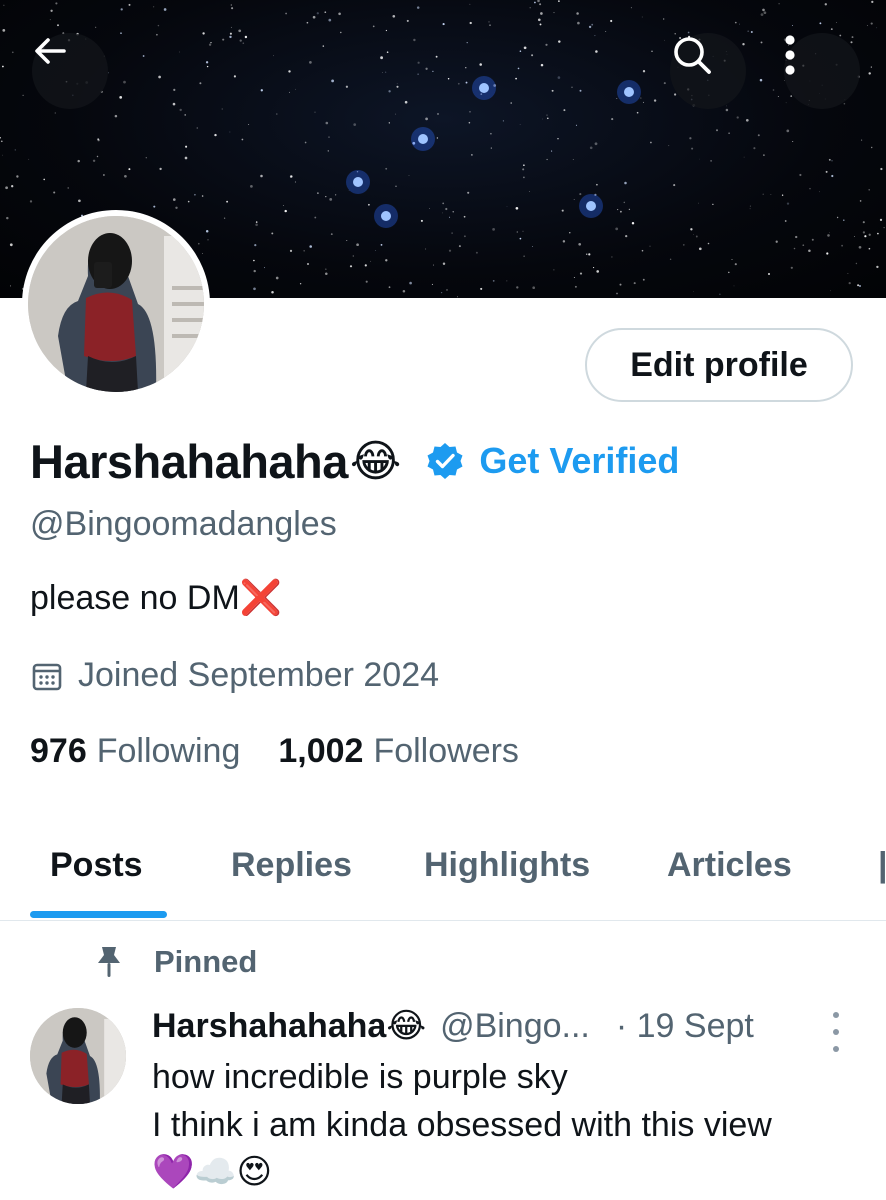 The image size is (886, 1200). I want to click on profile-name-row: Harshahahaha 😂 Get Verified, so click(354, 461).